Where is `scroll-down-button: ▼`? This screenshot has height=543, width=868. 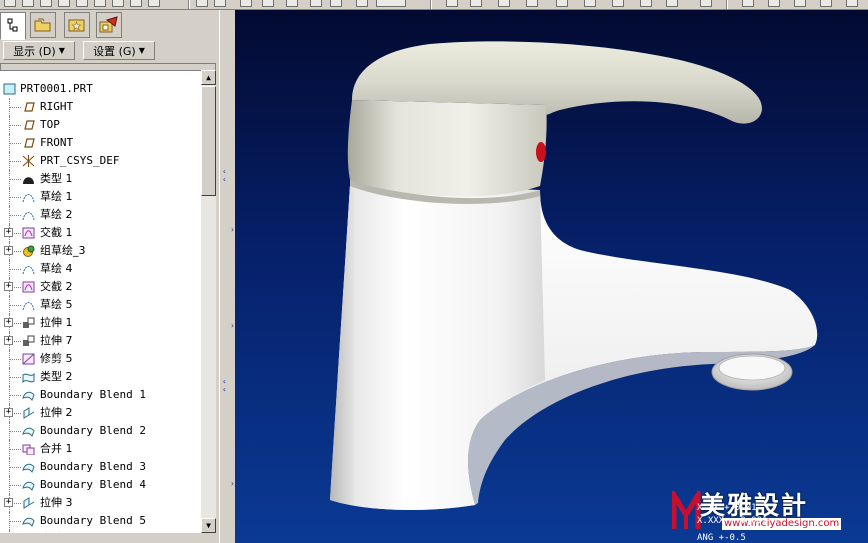
scroll-down-button: ▼ is located at coordinates (208, 525).